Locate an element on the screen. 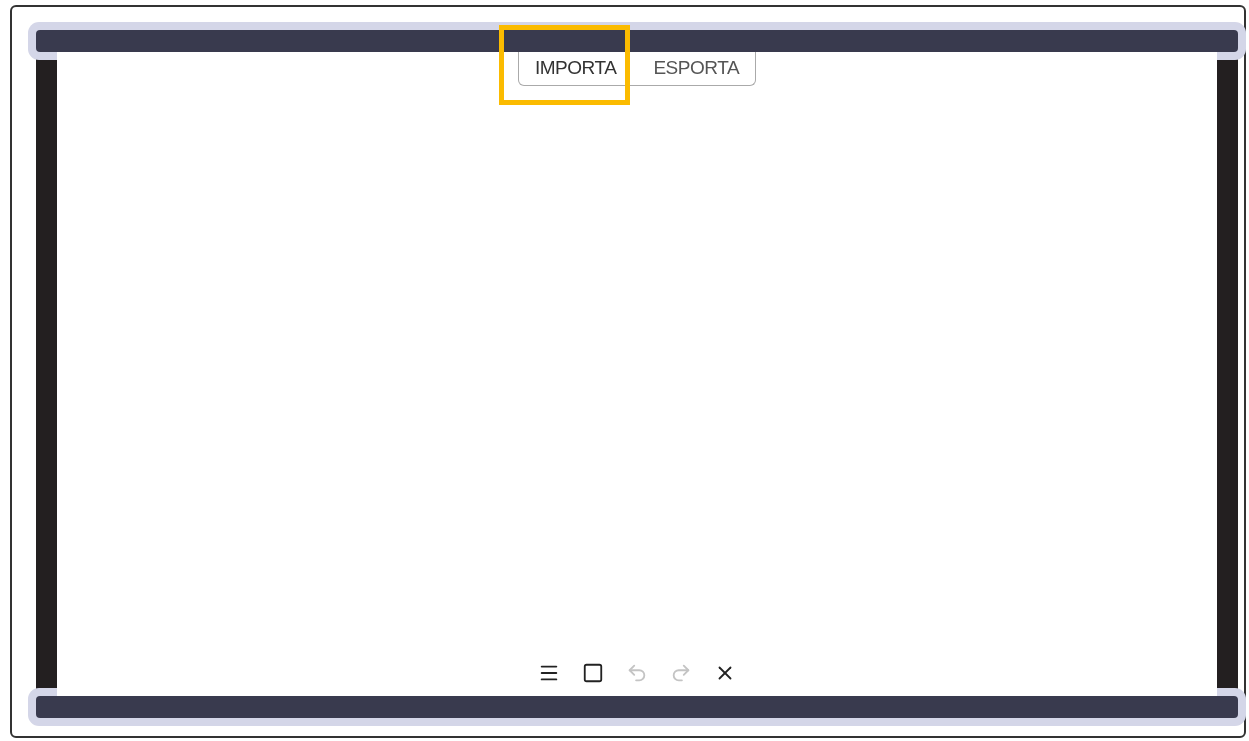 The image size is (1249, 741). tab: ESPORTA is located at coordinates (696, 68).